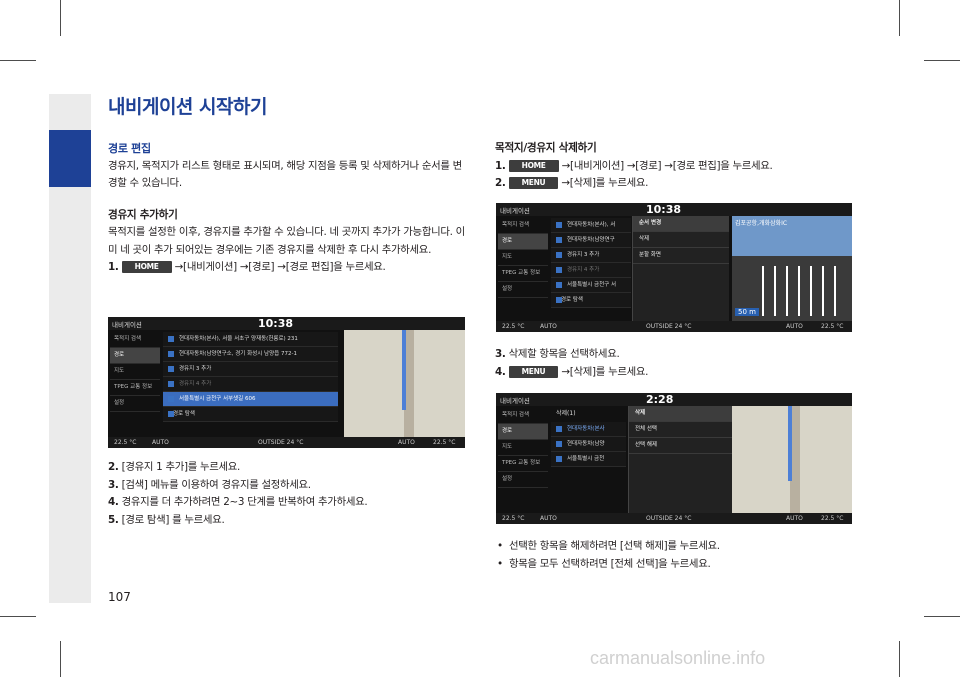 Image resolution: width=960 pixels, height=677 pixels. Describe the element at coordinates (500, 183) in the screenshot. I see `step-number: 2.` at that location.